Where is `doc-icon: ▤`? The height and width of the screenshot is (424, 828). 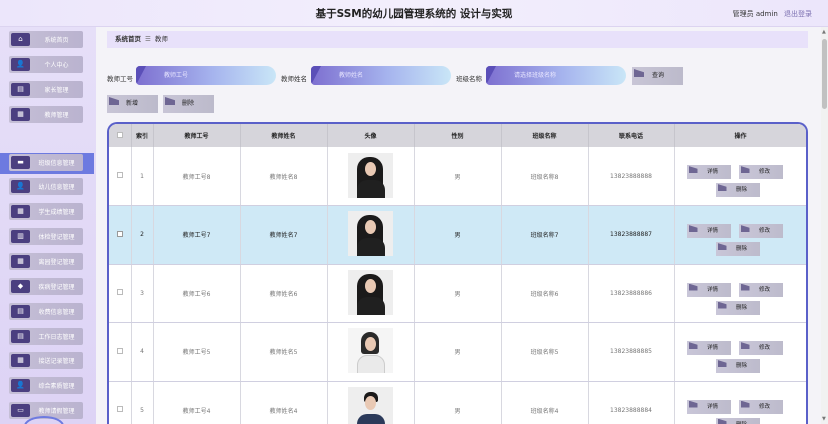 doc-icon: ▤ is located at coordinates (20, 89).